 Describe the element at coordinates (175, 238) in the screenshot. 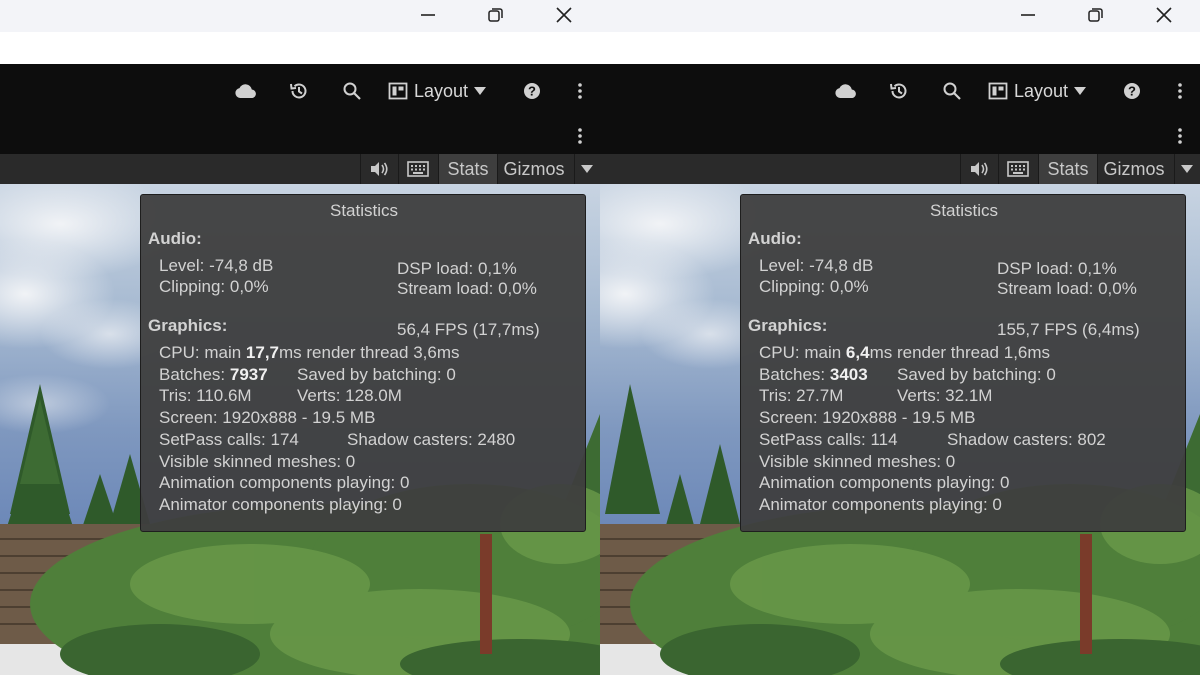

I see `audio-heading: Audio:` at that location.